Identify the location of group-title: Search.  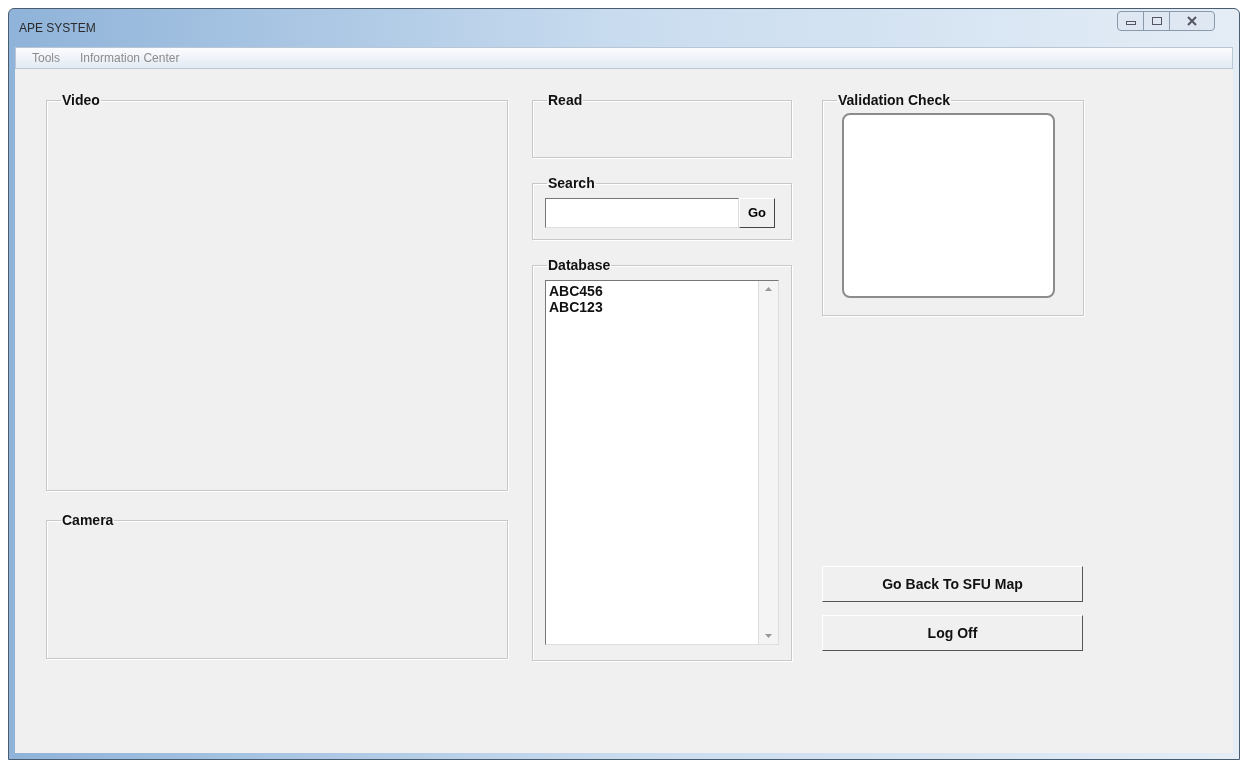
(571, 183).